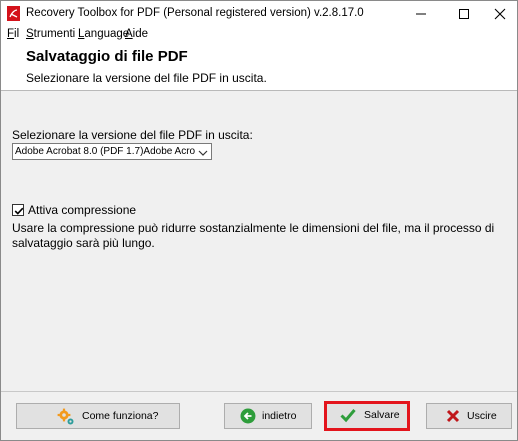 The height and width of the screenshot is (441, 518). What do you see at coordinates (382, 415) in the screenshot?
I see `save-label: Salvare` at bounding box center [382, 415].